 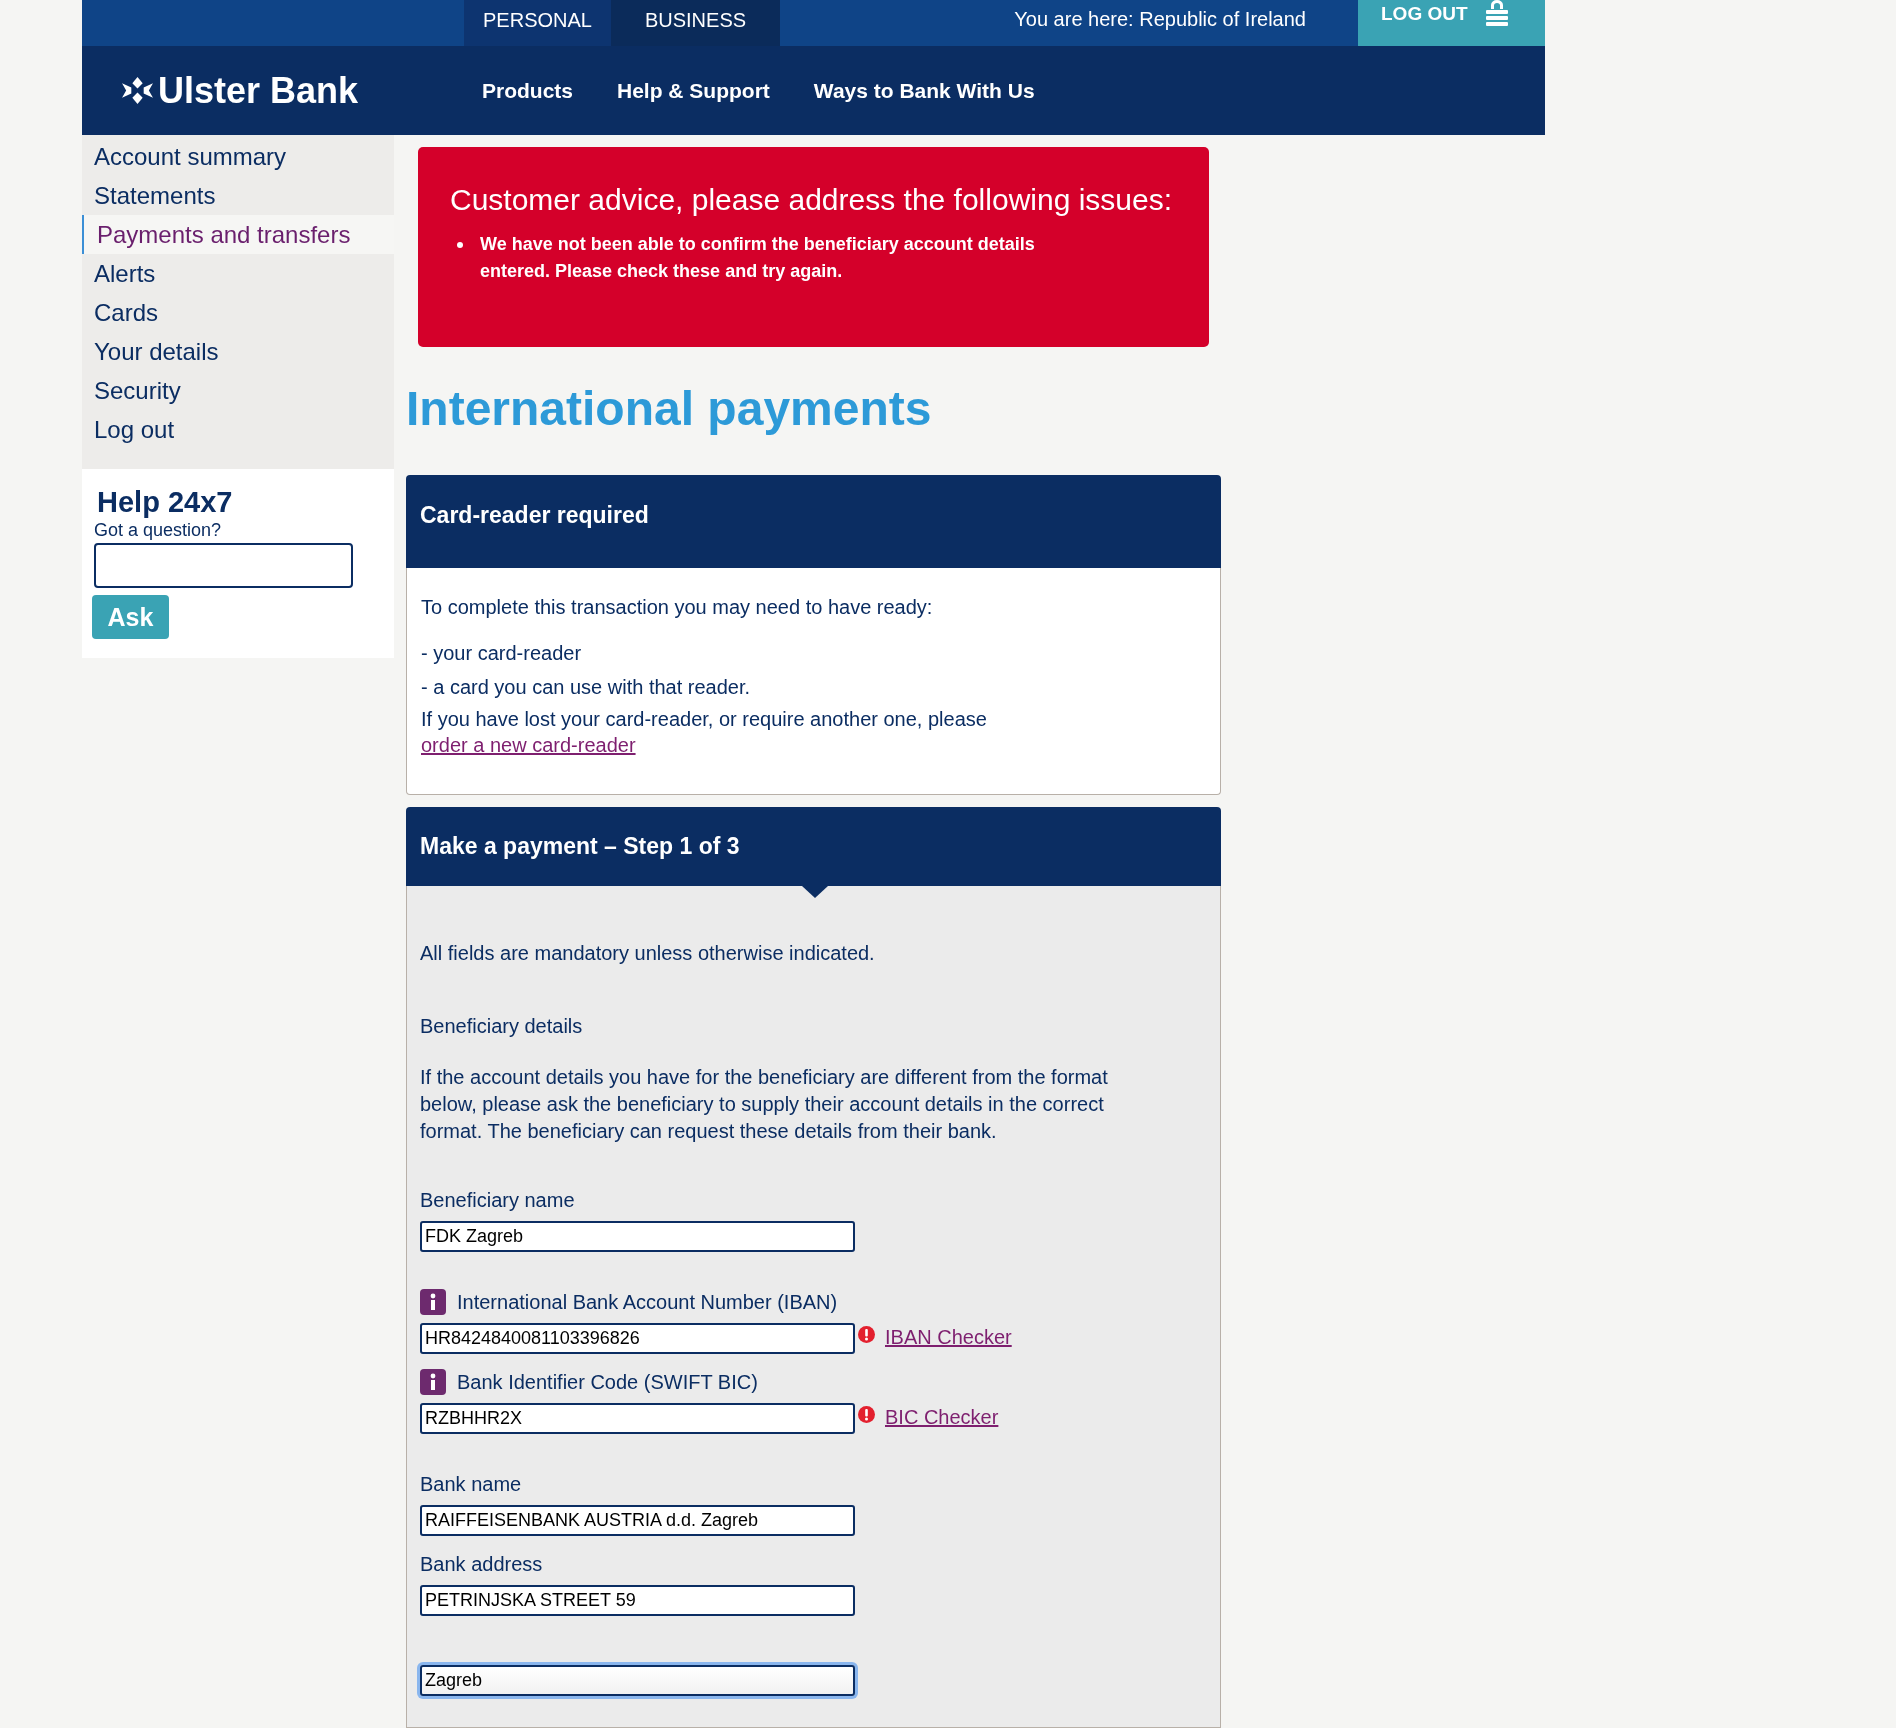 What do you see at coordinates (637, 1520) in the screenshot?
I see `input-field: RAIFFEISENBANK AUSTRIA d.d. Zagreb` at bounding box center [637, 1520].